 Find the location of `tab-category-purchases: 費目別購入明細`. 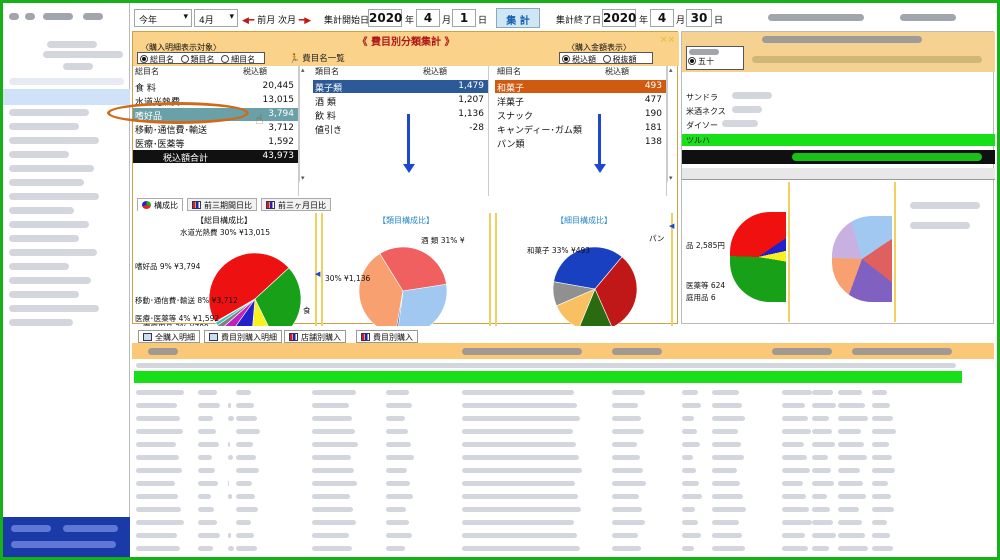

tab-category-purchases: 費目別購入明細 is located at coordinates (243, 336).